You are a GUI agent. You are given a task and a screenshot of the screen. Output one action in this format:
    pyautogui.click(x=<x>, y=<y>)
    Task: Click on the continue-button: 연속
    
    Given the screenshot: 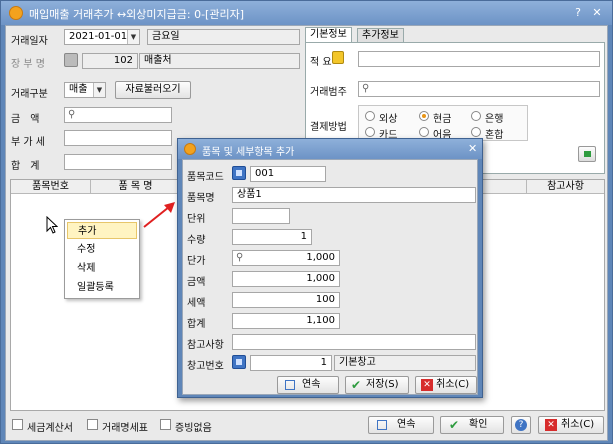 What is the action you would take?
    pyautogui.click(x=401, y=425)
    